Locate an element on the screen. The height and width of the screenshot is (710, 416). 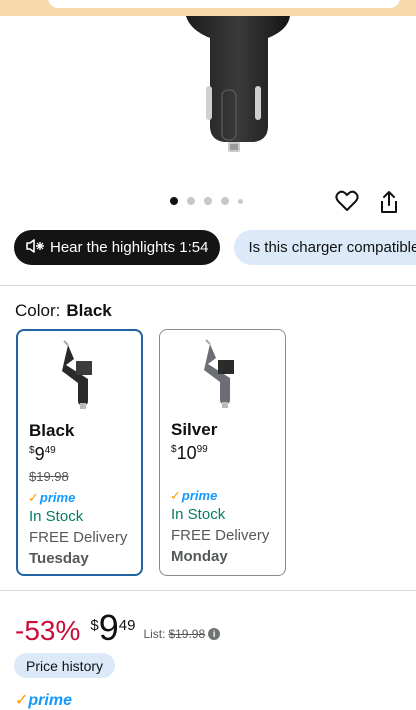
price-history-label: Price history is located at coordinates (65, 665).